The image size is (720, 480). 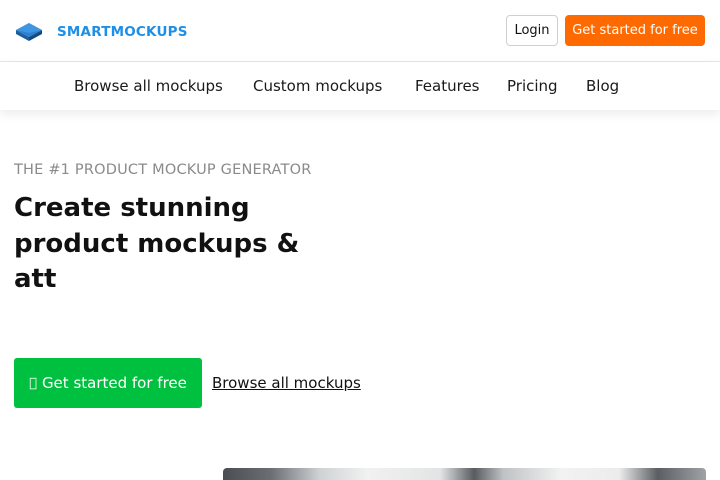 I want to click on login-button: Login, so click(x=532, y=30).